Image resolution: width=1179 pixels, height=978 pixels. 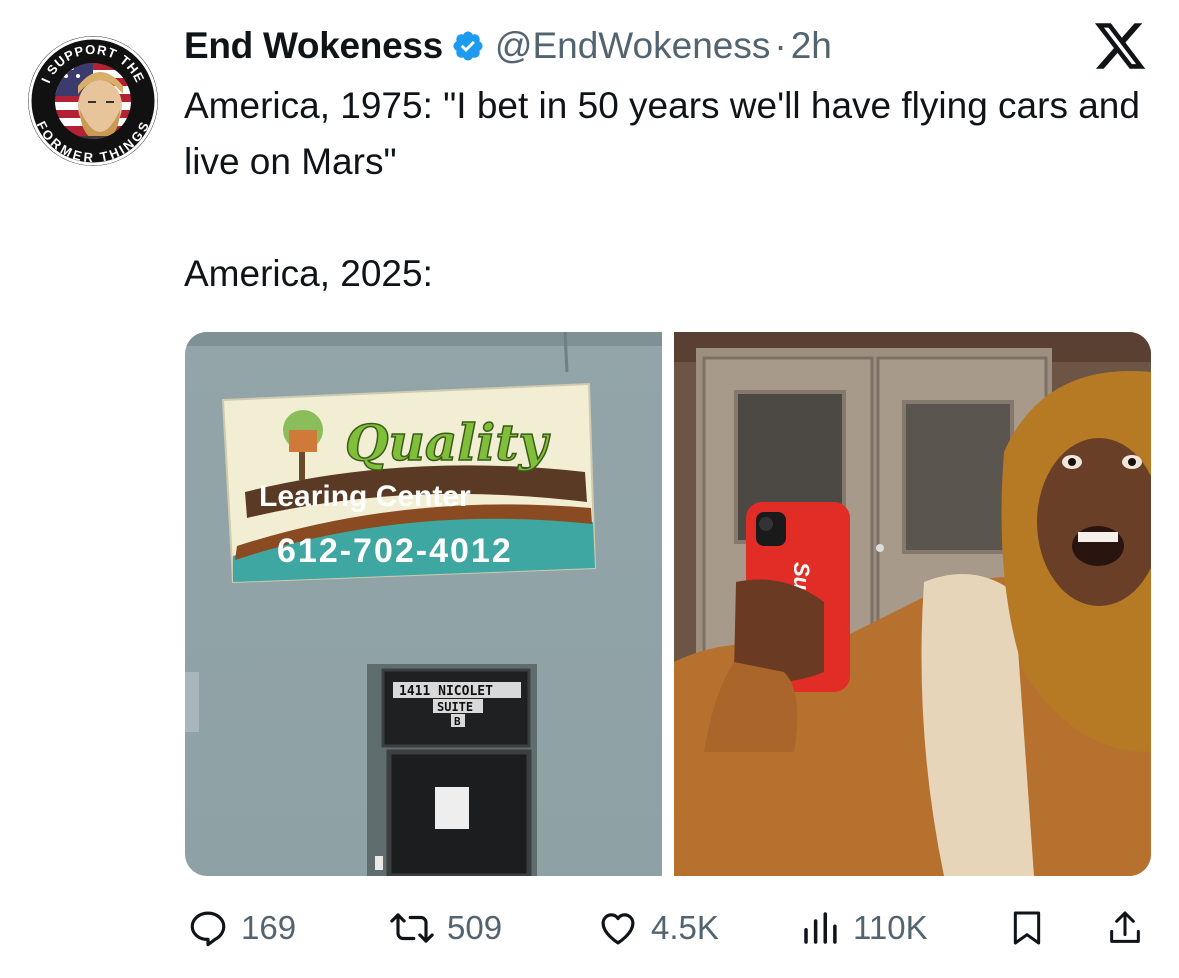 I want to click on action-bar: 169 509 4.5K 110K, so click(x=668, y=928).